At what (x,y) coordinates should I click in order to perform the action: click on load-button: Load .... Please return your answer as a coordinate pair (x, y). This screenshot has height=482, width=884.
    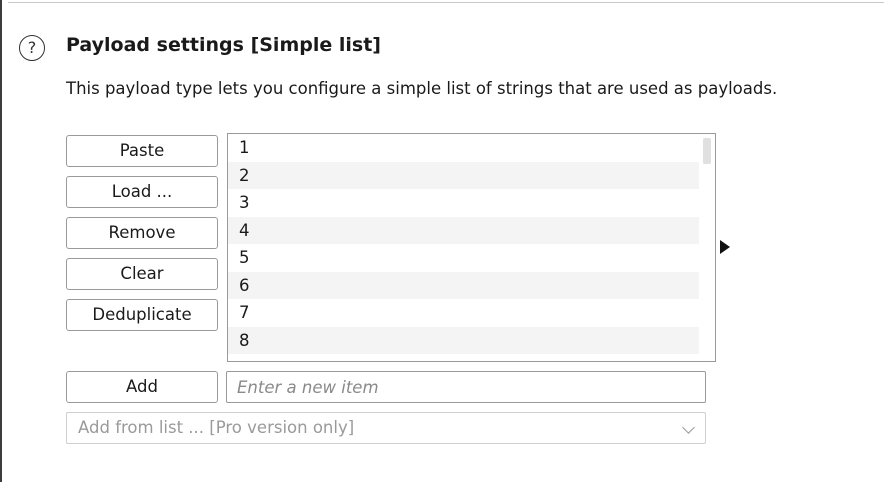
    Looking at the image, I should click on (142, 192).